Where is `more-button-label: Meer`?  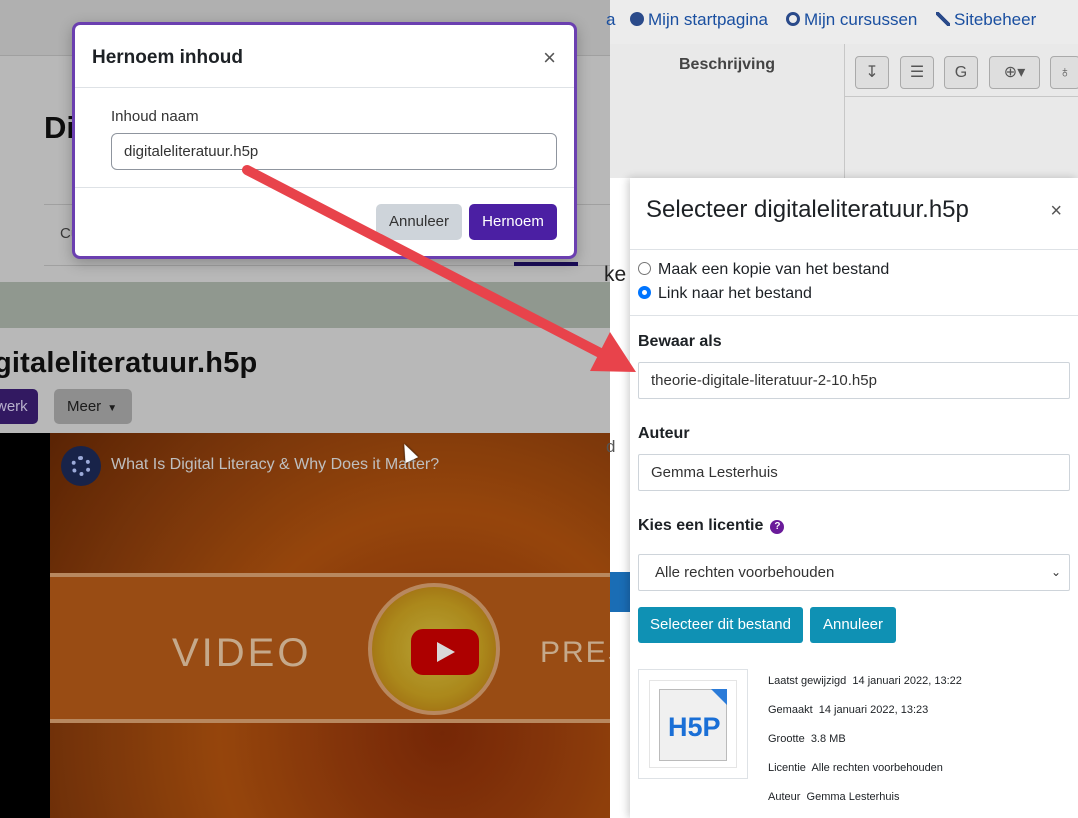
more-button-label: Meer is located at coordinates (84, 406).